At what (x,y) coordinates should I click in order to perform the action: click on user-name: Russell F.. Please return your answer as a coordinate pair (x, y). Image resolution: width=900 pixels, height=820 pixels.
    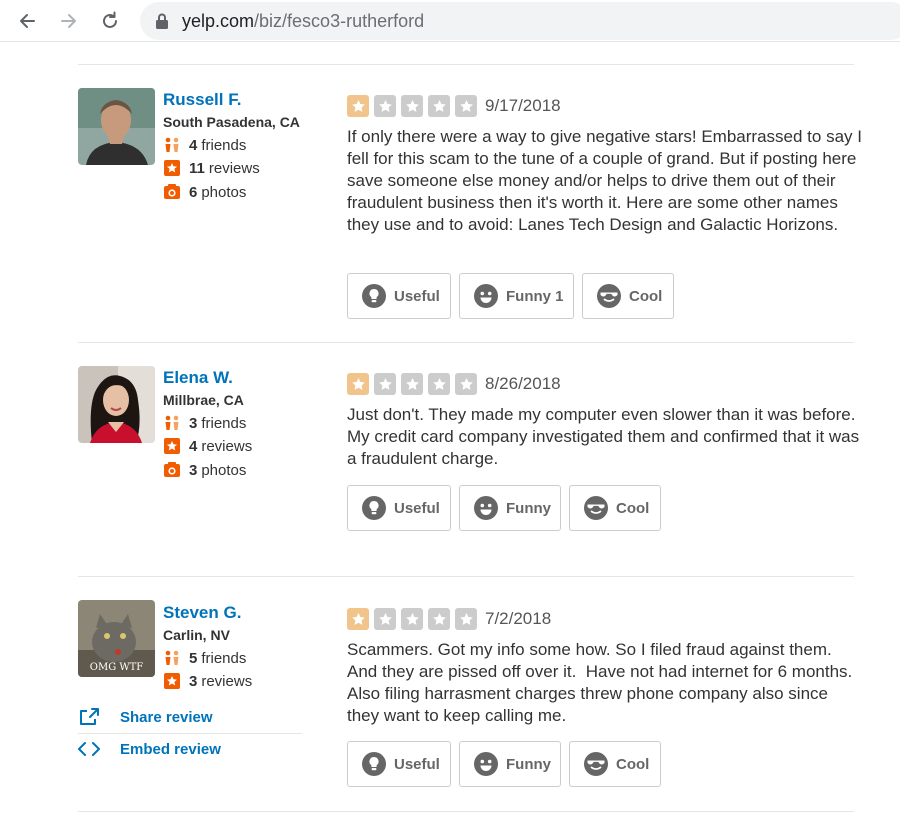
    Looking at the image, I should click on (202, 100).